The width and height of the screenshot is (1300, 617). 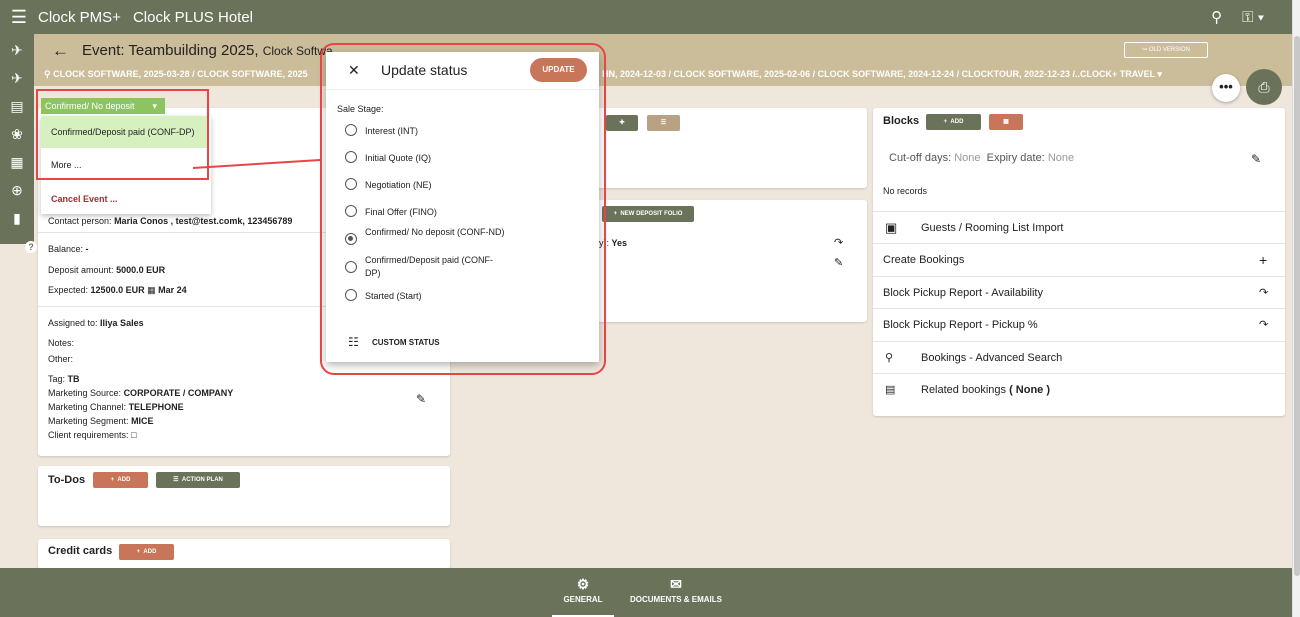 What do you see at coordinates (207, 50) in the screenshot?
I see `page-title: Event: Teambuilding 2025, Clock Softwa` at bounding box center [207, 50].